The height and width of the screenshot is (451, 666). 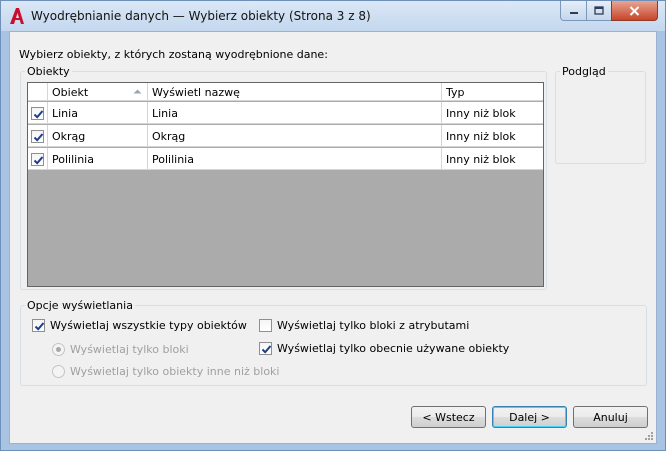 What do you see at coordinates (610, 417) in the screenshot?
I see `cancel-button: Anuluj` at bounding box center [610, 417].